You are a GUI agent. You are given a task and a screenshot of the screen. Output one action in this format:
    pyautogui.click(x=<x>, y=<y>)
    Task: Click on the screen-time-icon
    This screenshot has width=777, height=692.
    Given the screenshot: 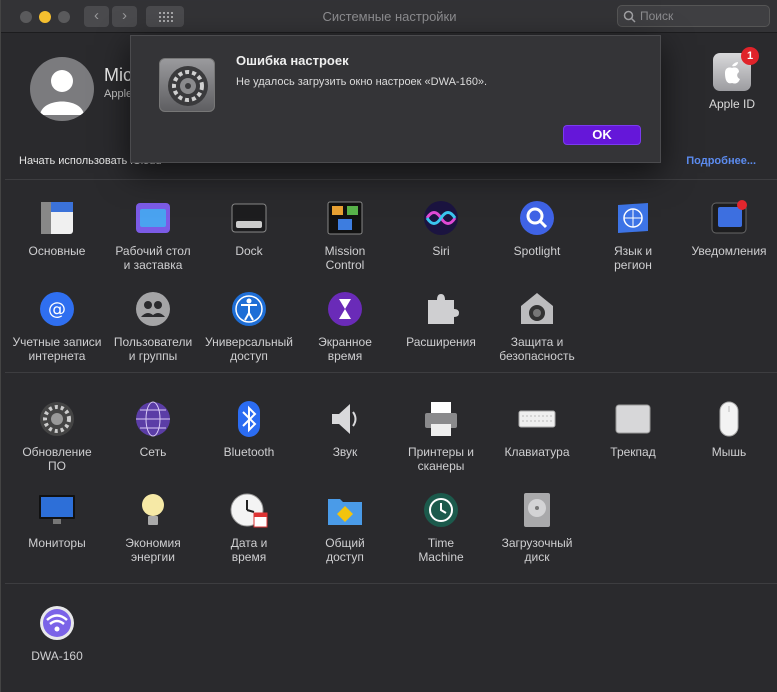 What is the action you would take?
    pyautogui.click(x=345, y=309)
    